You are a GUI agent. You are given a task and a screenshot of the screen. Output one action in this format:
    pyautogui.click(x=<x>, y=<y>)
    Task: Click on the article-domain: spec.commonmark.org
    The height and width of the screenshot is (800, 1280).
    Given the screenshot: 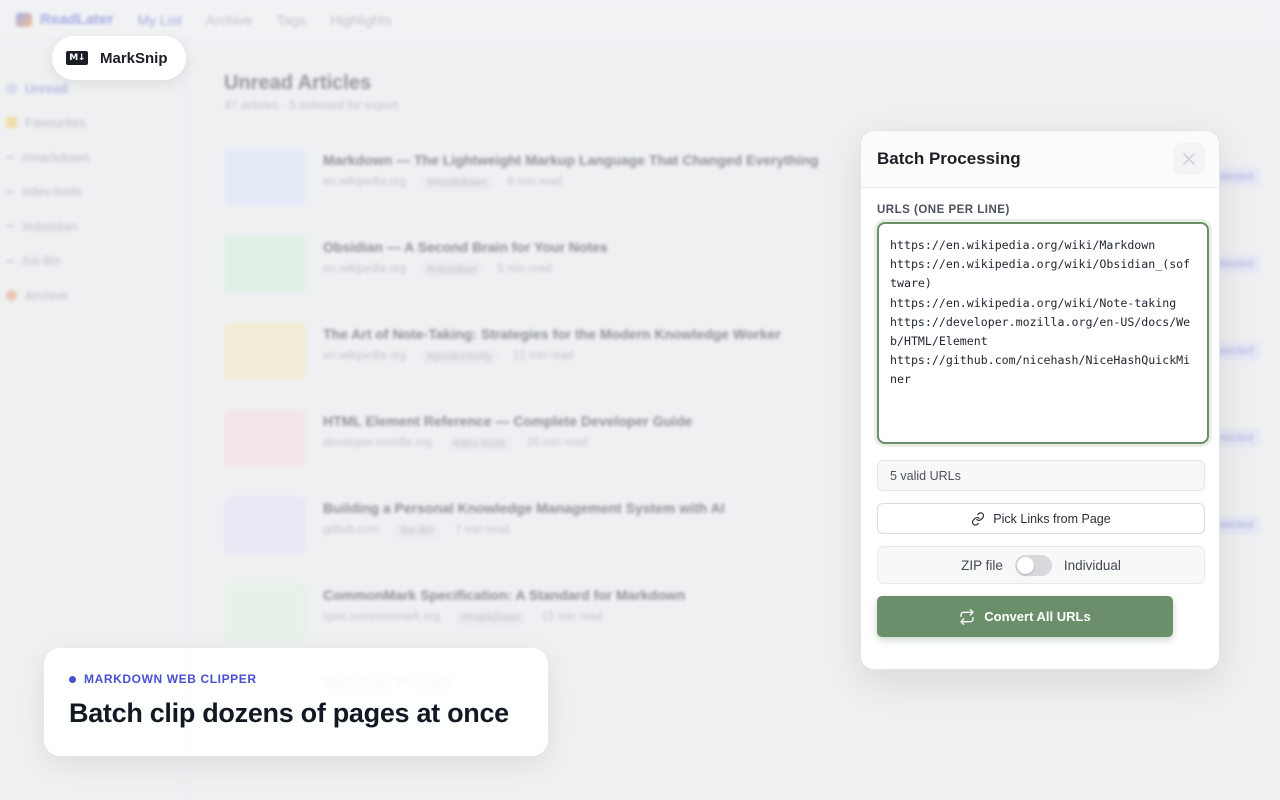 What is the action you would take?
    pyautogui.click(x=381, y=617)
    